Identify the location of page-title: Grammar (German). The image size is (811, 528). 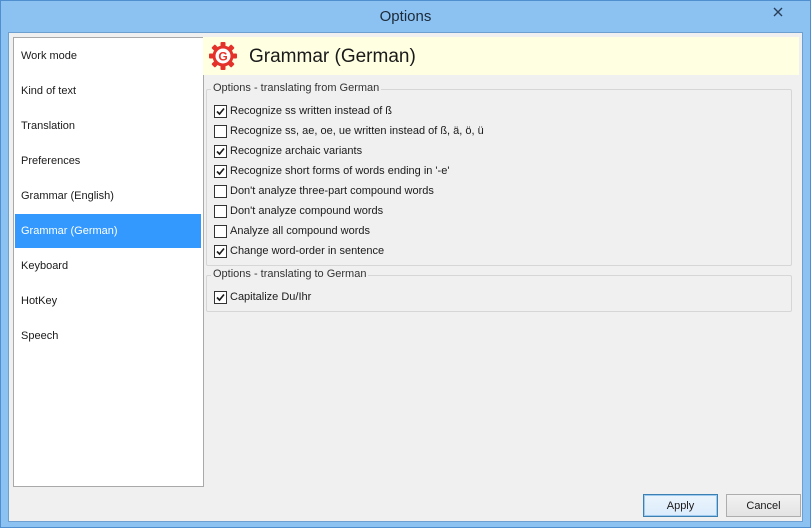
(332, 56).